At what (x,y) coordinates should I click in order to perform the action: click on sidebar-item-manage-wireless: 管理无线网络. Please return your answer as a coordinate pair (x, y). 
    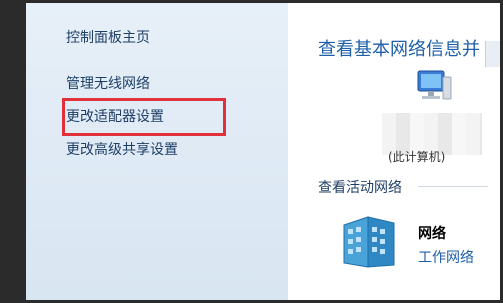
    Looking at the image, I should click on (108, 83).